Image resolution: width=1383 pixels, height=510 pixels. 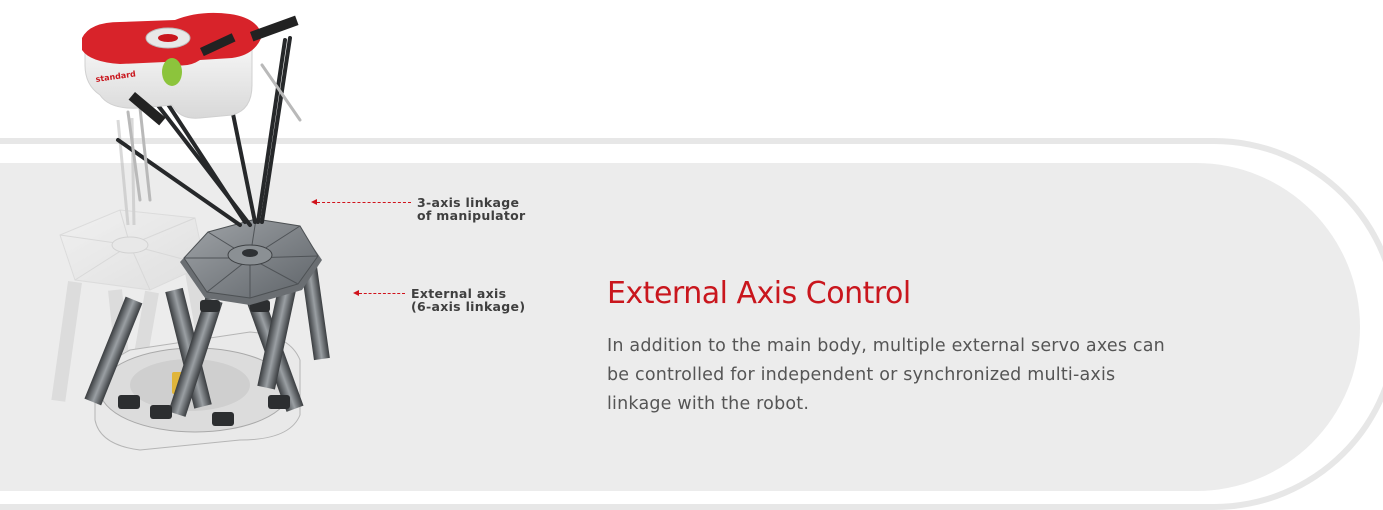 I want to click on section-title: External Axis Control, so click(x=759, y=293).